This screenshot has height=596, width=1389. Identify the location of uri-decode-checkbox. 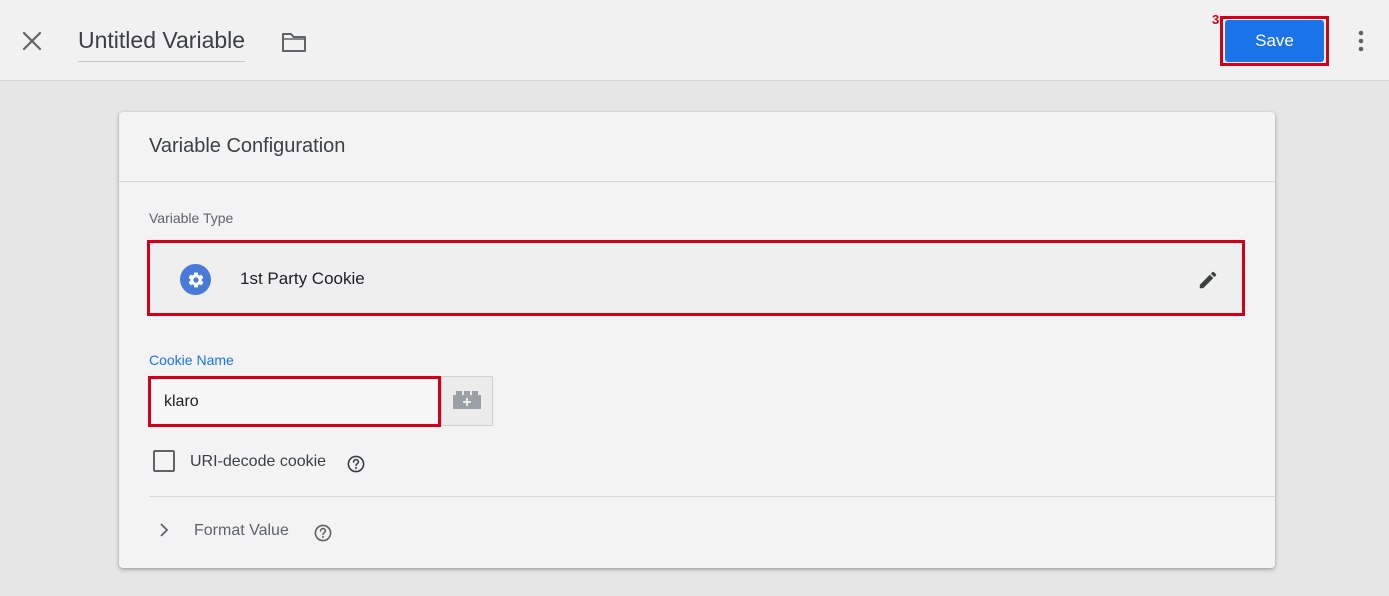
(164, 461).